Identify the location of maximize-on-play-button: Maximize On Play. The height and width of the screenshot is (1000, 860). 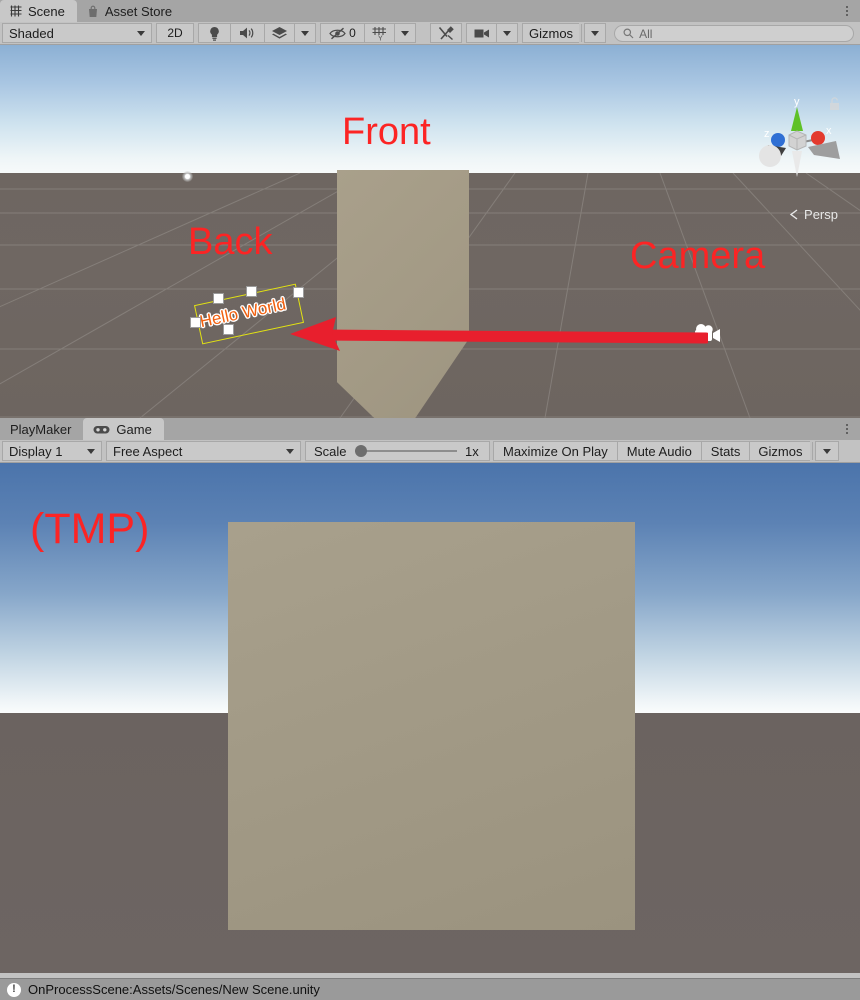
(555, 451).